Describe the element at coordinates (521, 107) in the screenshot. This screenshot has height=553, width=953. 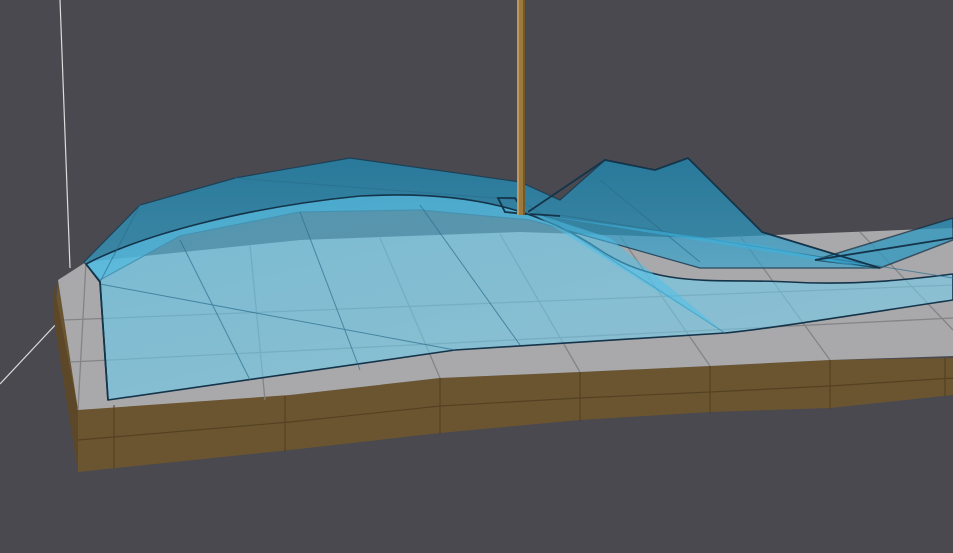
I see `vertical-pole` at that location.